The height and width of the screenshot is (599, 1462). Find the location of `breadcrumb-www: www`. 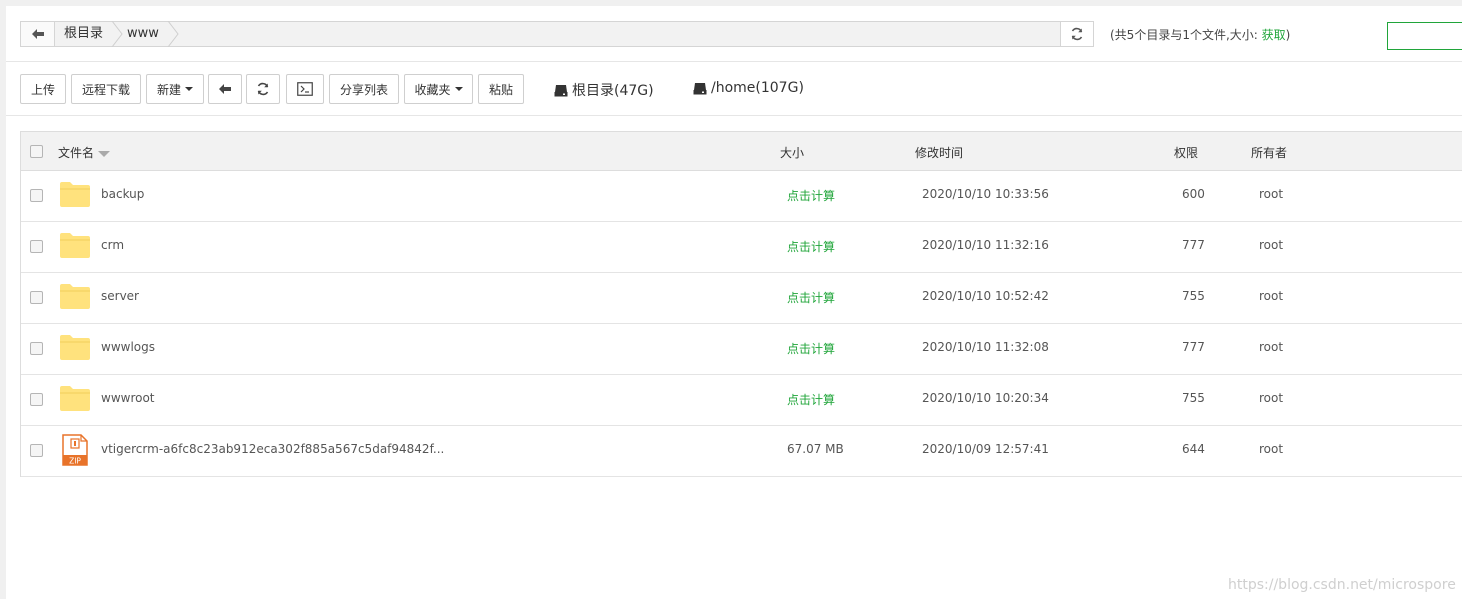

breadcrumb-www: www is located at coordinates (143, 34).